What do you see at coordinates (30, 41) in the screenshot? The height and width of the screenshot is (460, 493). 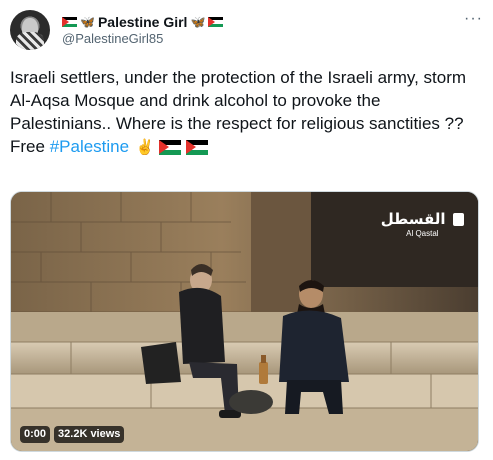 I see `avatar-scarf` at bounding box center [30, 41].